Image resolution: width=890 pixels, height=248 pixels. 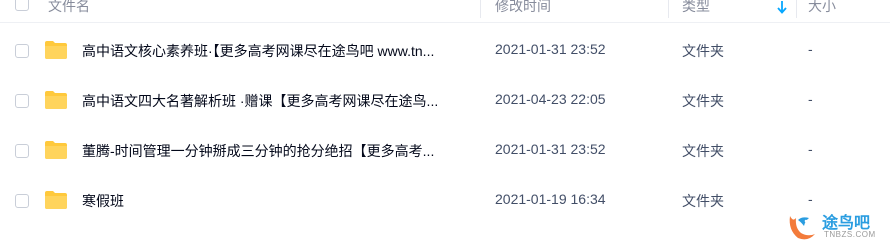 What do you see at coordinates (69, 8) in the screenshot?
I see `header-name: 文件名` at bounding box center [69, 8].